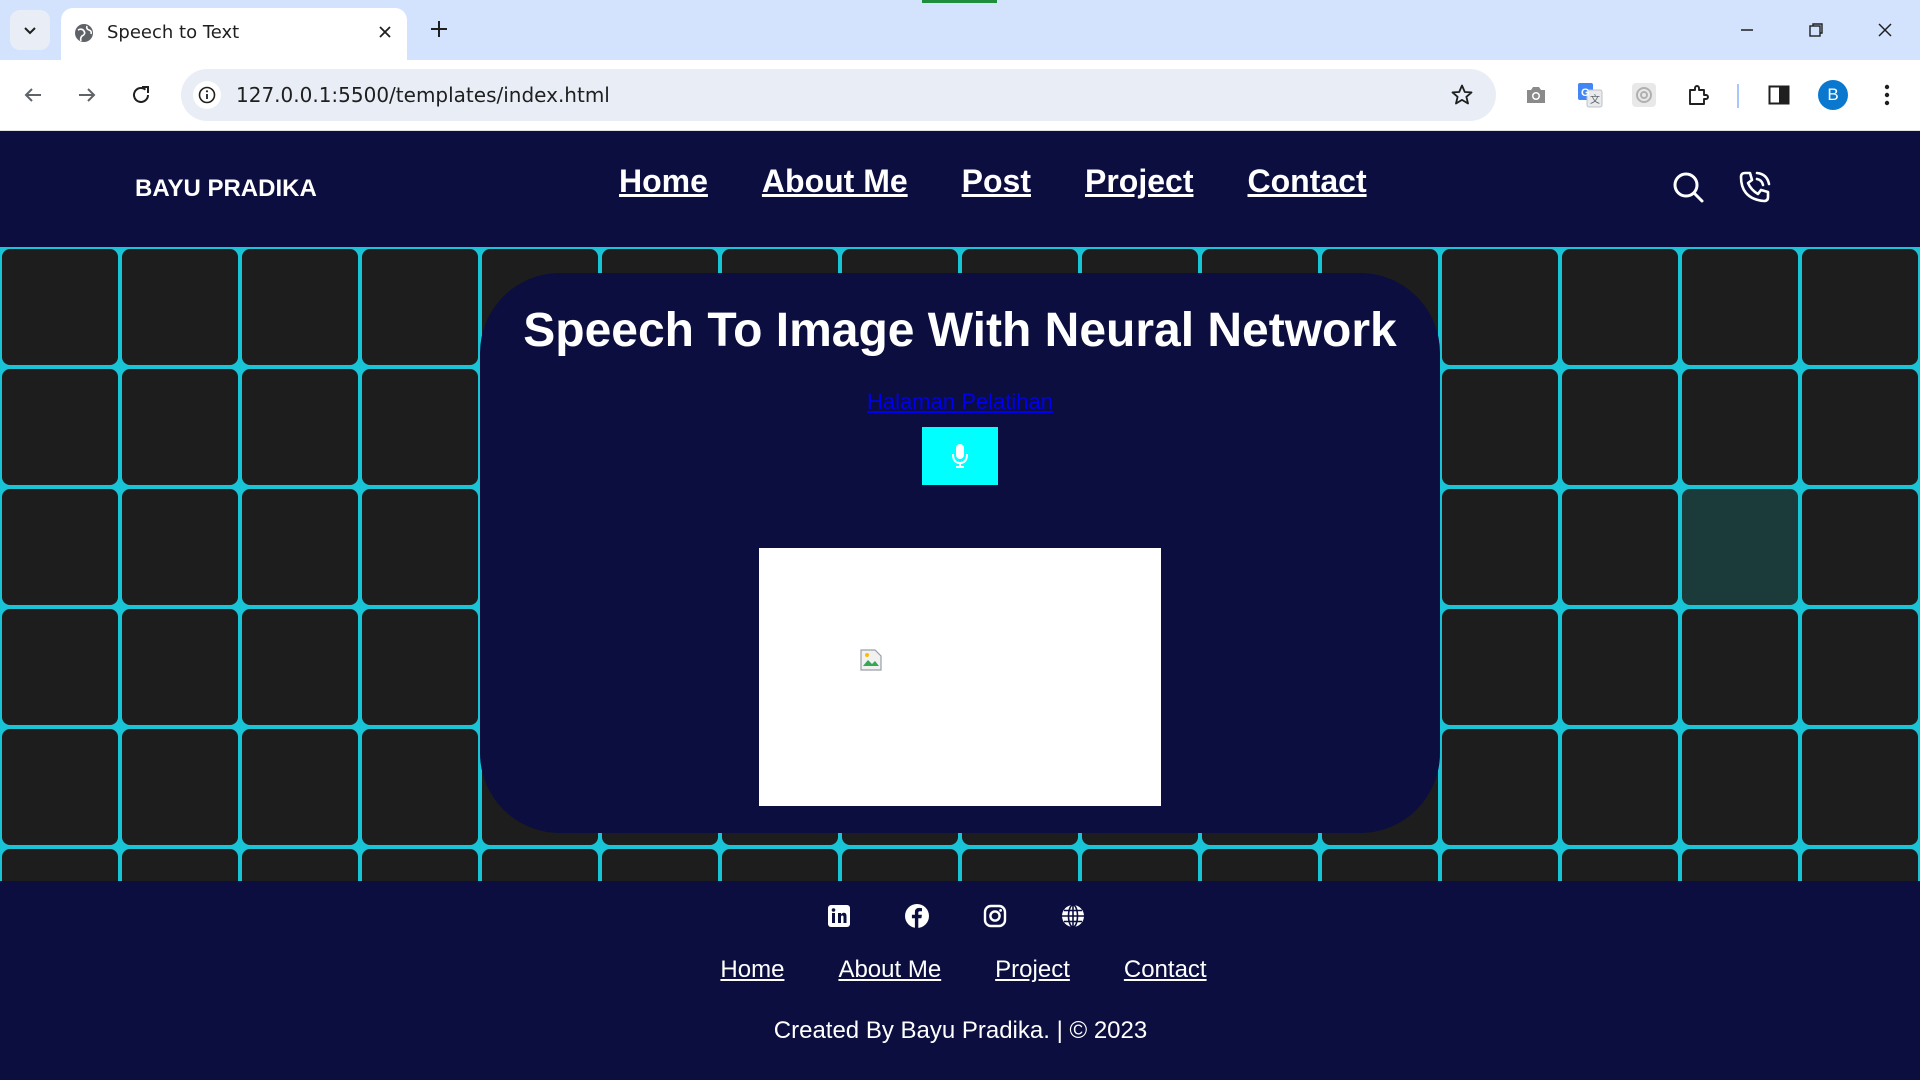 This screenshot has width=1920, height=1080. I want to click on browser-menu-icon, so click(1887, 95).